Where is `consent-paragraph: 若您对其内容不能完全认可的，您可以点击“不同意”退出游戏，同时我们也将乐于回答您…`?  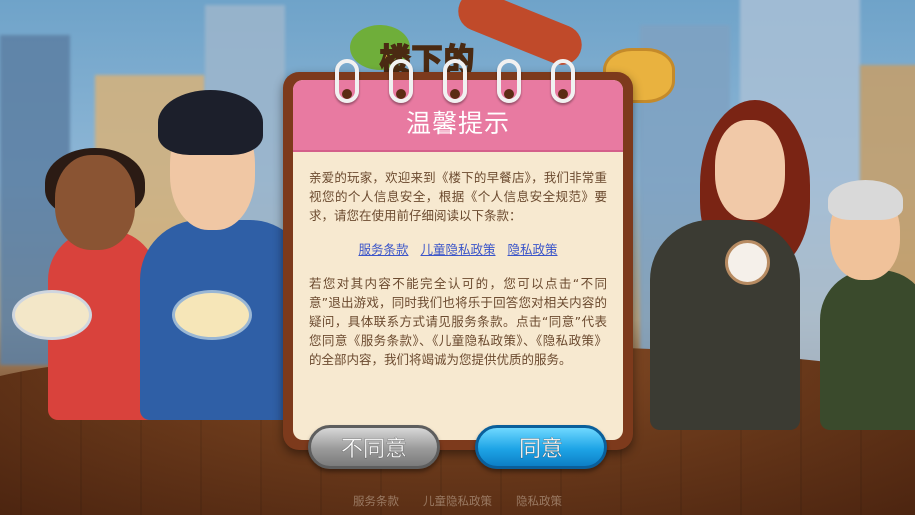
consent-paragraph: 若您对其内容不能完全认可的，您可以点击“不同意”退出游戏，同时我们也将乐于回答您… is located at coordinates (458, 321).